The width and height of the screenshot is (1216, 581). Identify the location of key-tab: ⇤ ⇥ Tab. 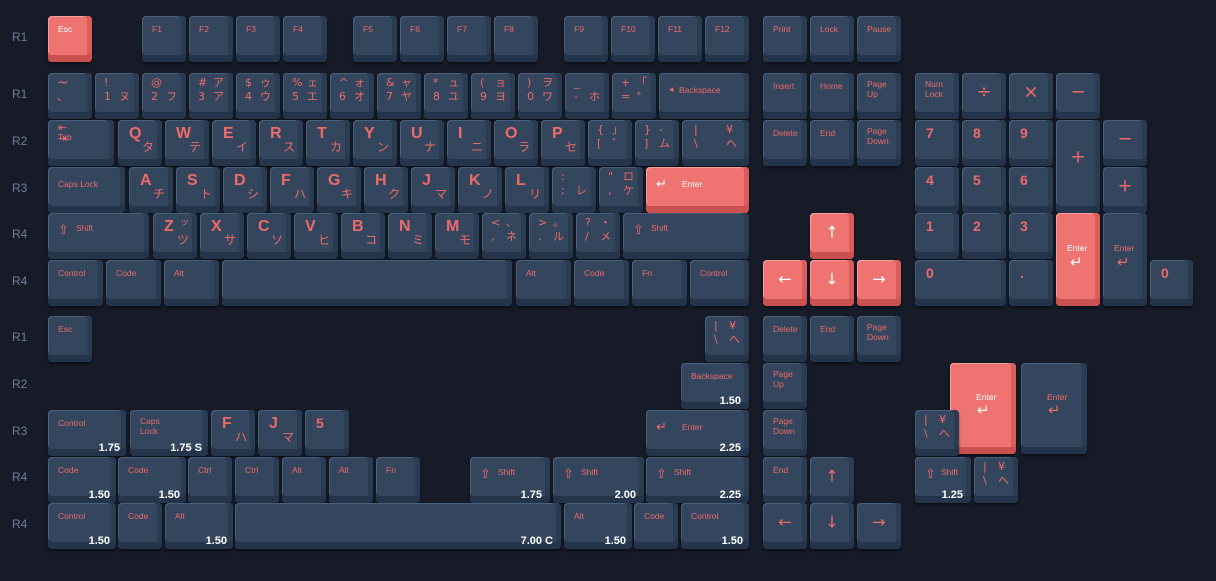
(81, 143).